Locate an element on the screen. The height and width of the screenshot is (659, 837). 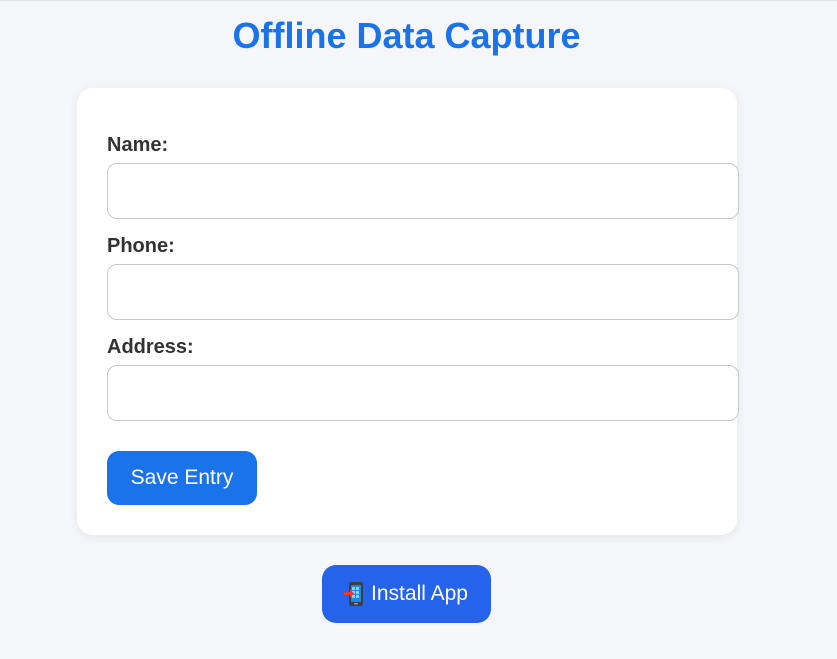
phone-label: Phone: is located at coordinates (141, 246).